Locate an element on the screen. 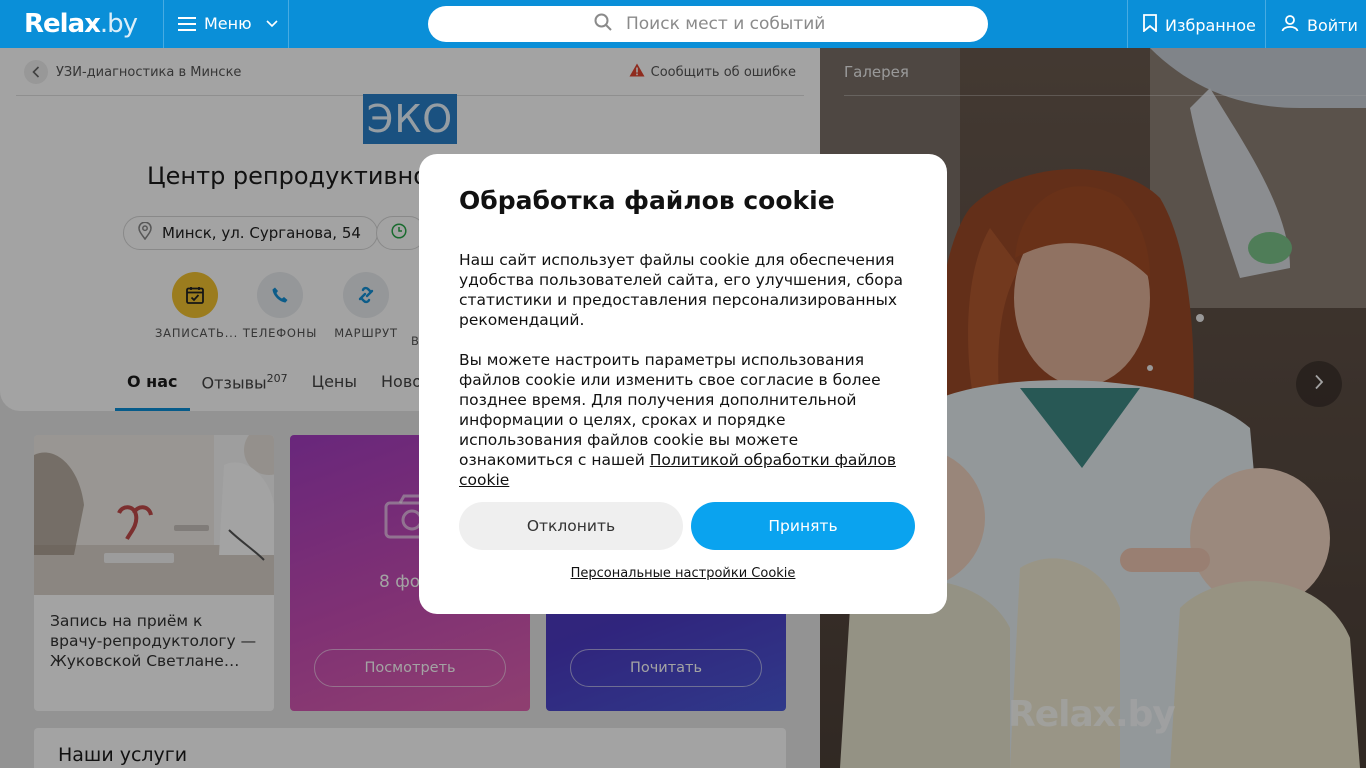 The image size is (1366, 768). menu-label: Меню is located at coordinates (228, 23).